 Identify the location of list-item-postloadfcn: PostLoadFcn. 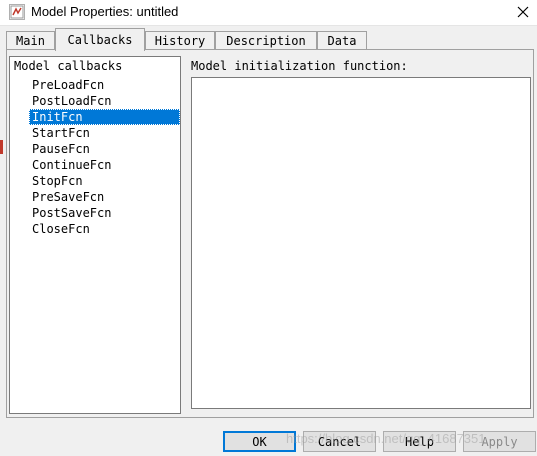
(104, 101).